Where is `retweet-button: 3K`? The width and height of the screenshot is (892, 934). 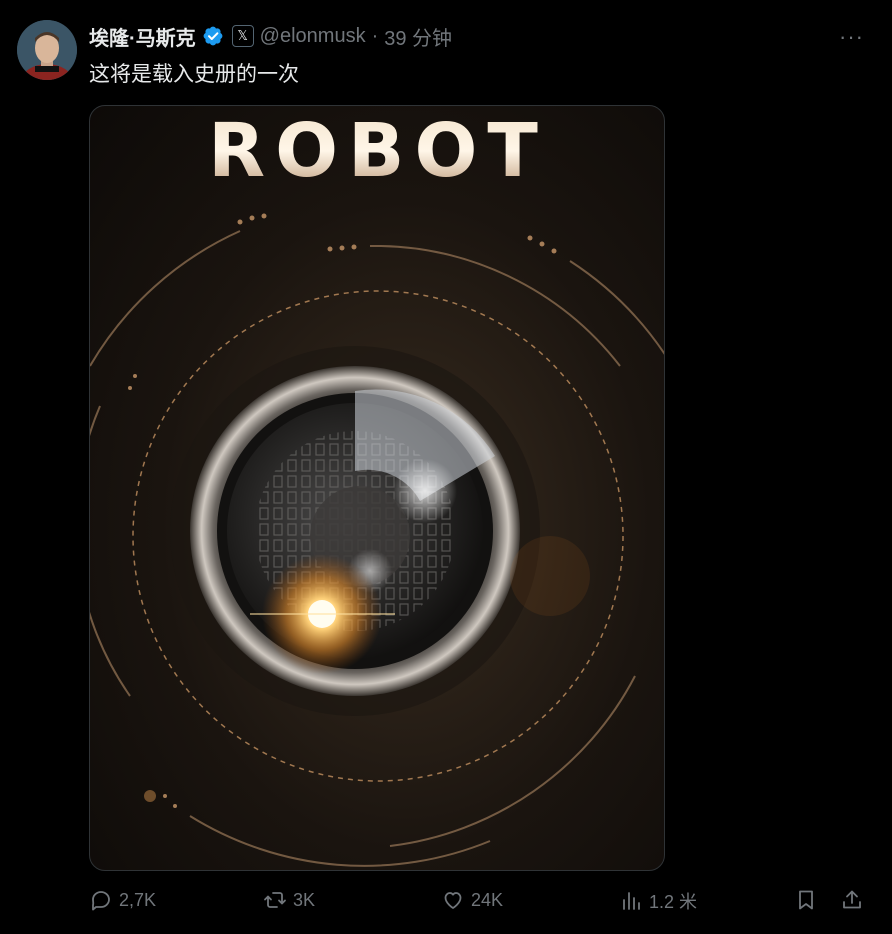 retweet-button: 3K is located at coordinates (289, 900).